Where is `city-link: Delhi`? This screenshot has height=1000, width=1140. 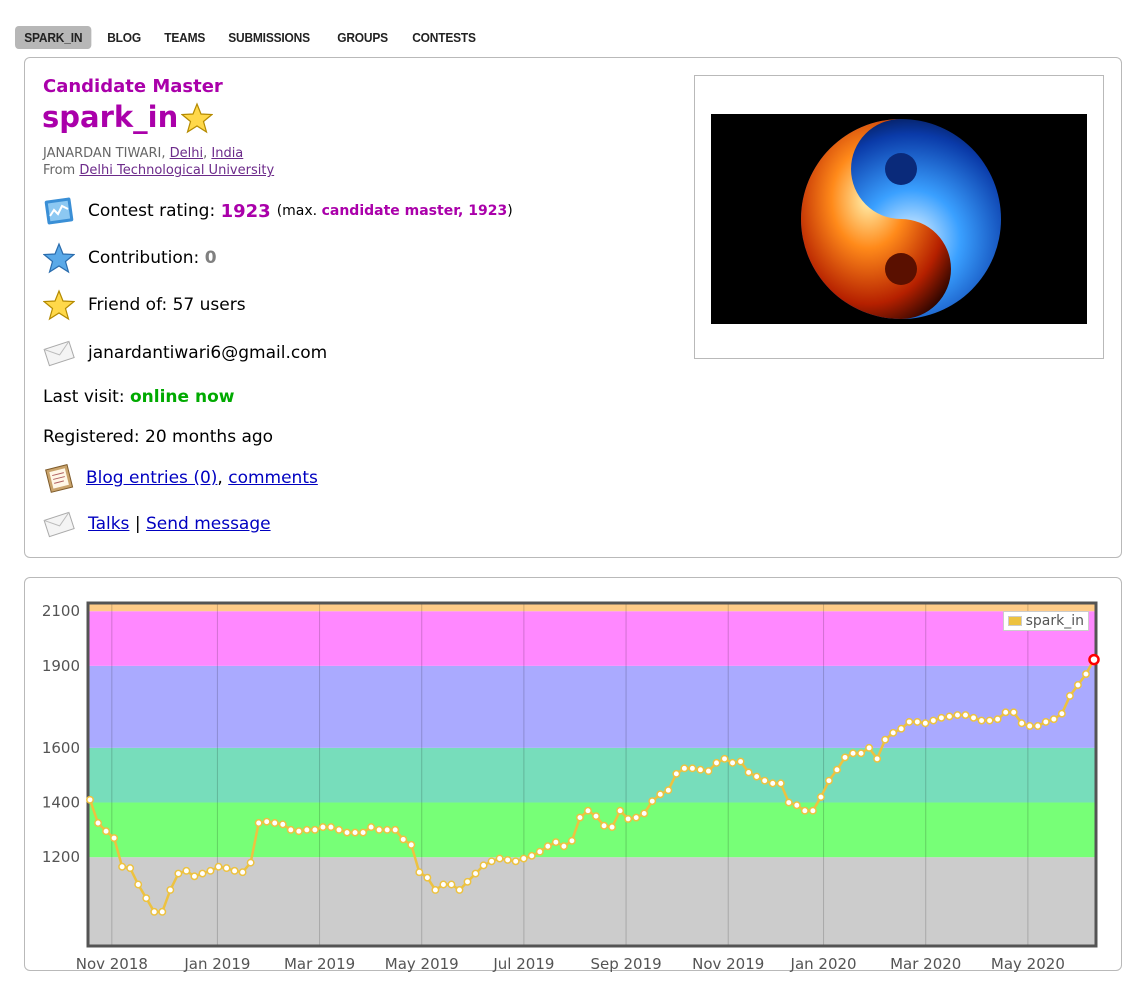 city-link: Delhi is located at coordinates (186, 153).